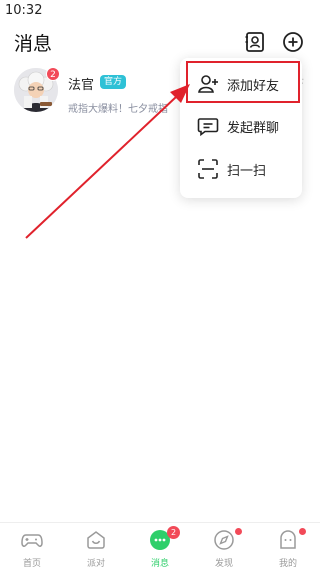 Image resolution: width=320 pixels, height=569 pixels. What do you see at coordinates (293, 42) in the screenshot?
I see `add-circle-icon` at bounding box center [293, 42].